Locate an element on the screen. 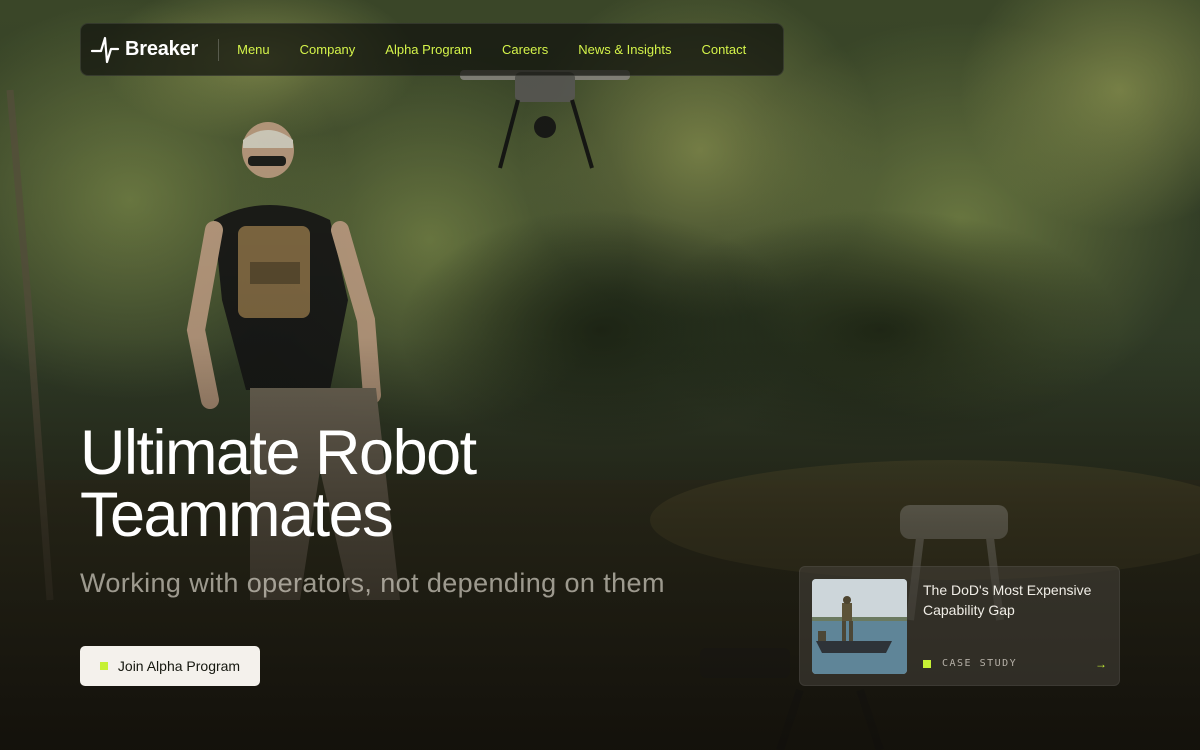  join-alpha-program-button: Join Alpha Program is located at coordinates (170, 666).